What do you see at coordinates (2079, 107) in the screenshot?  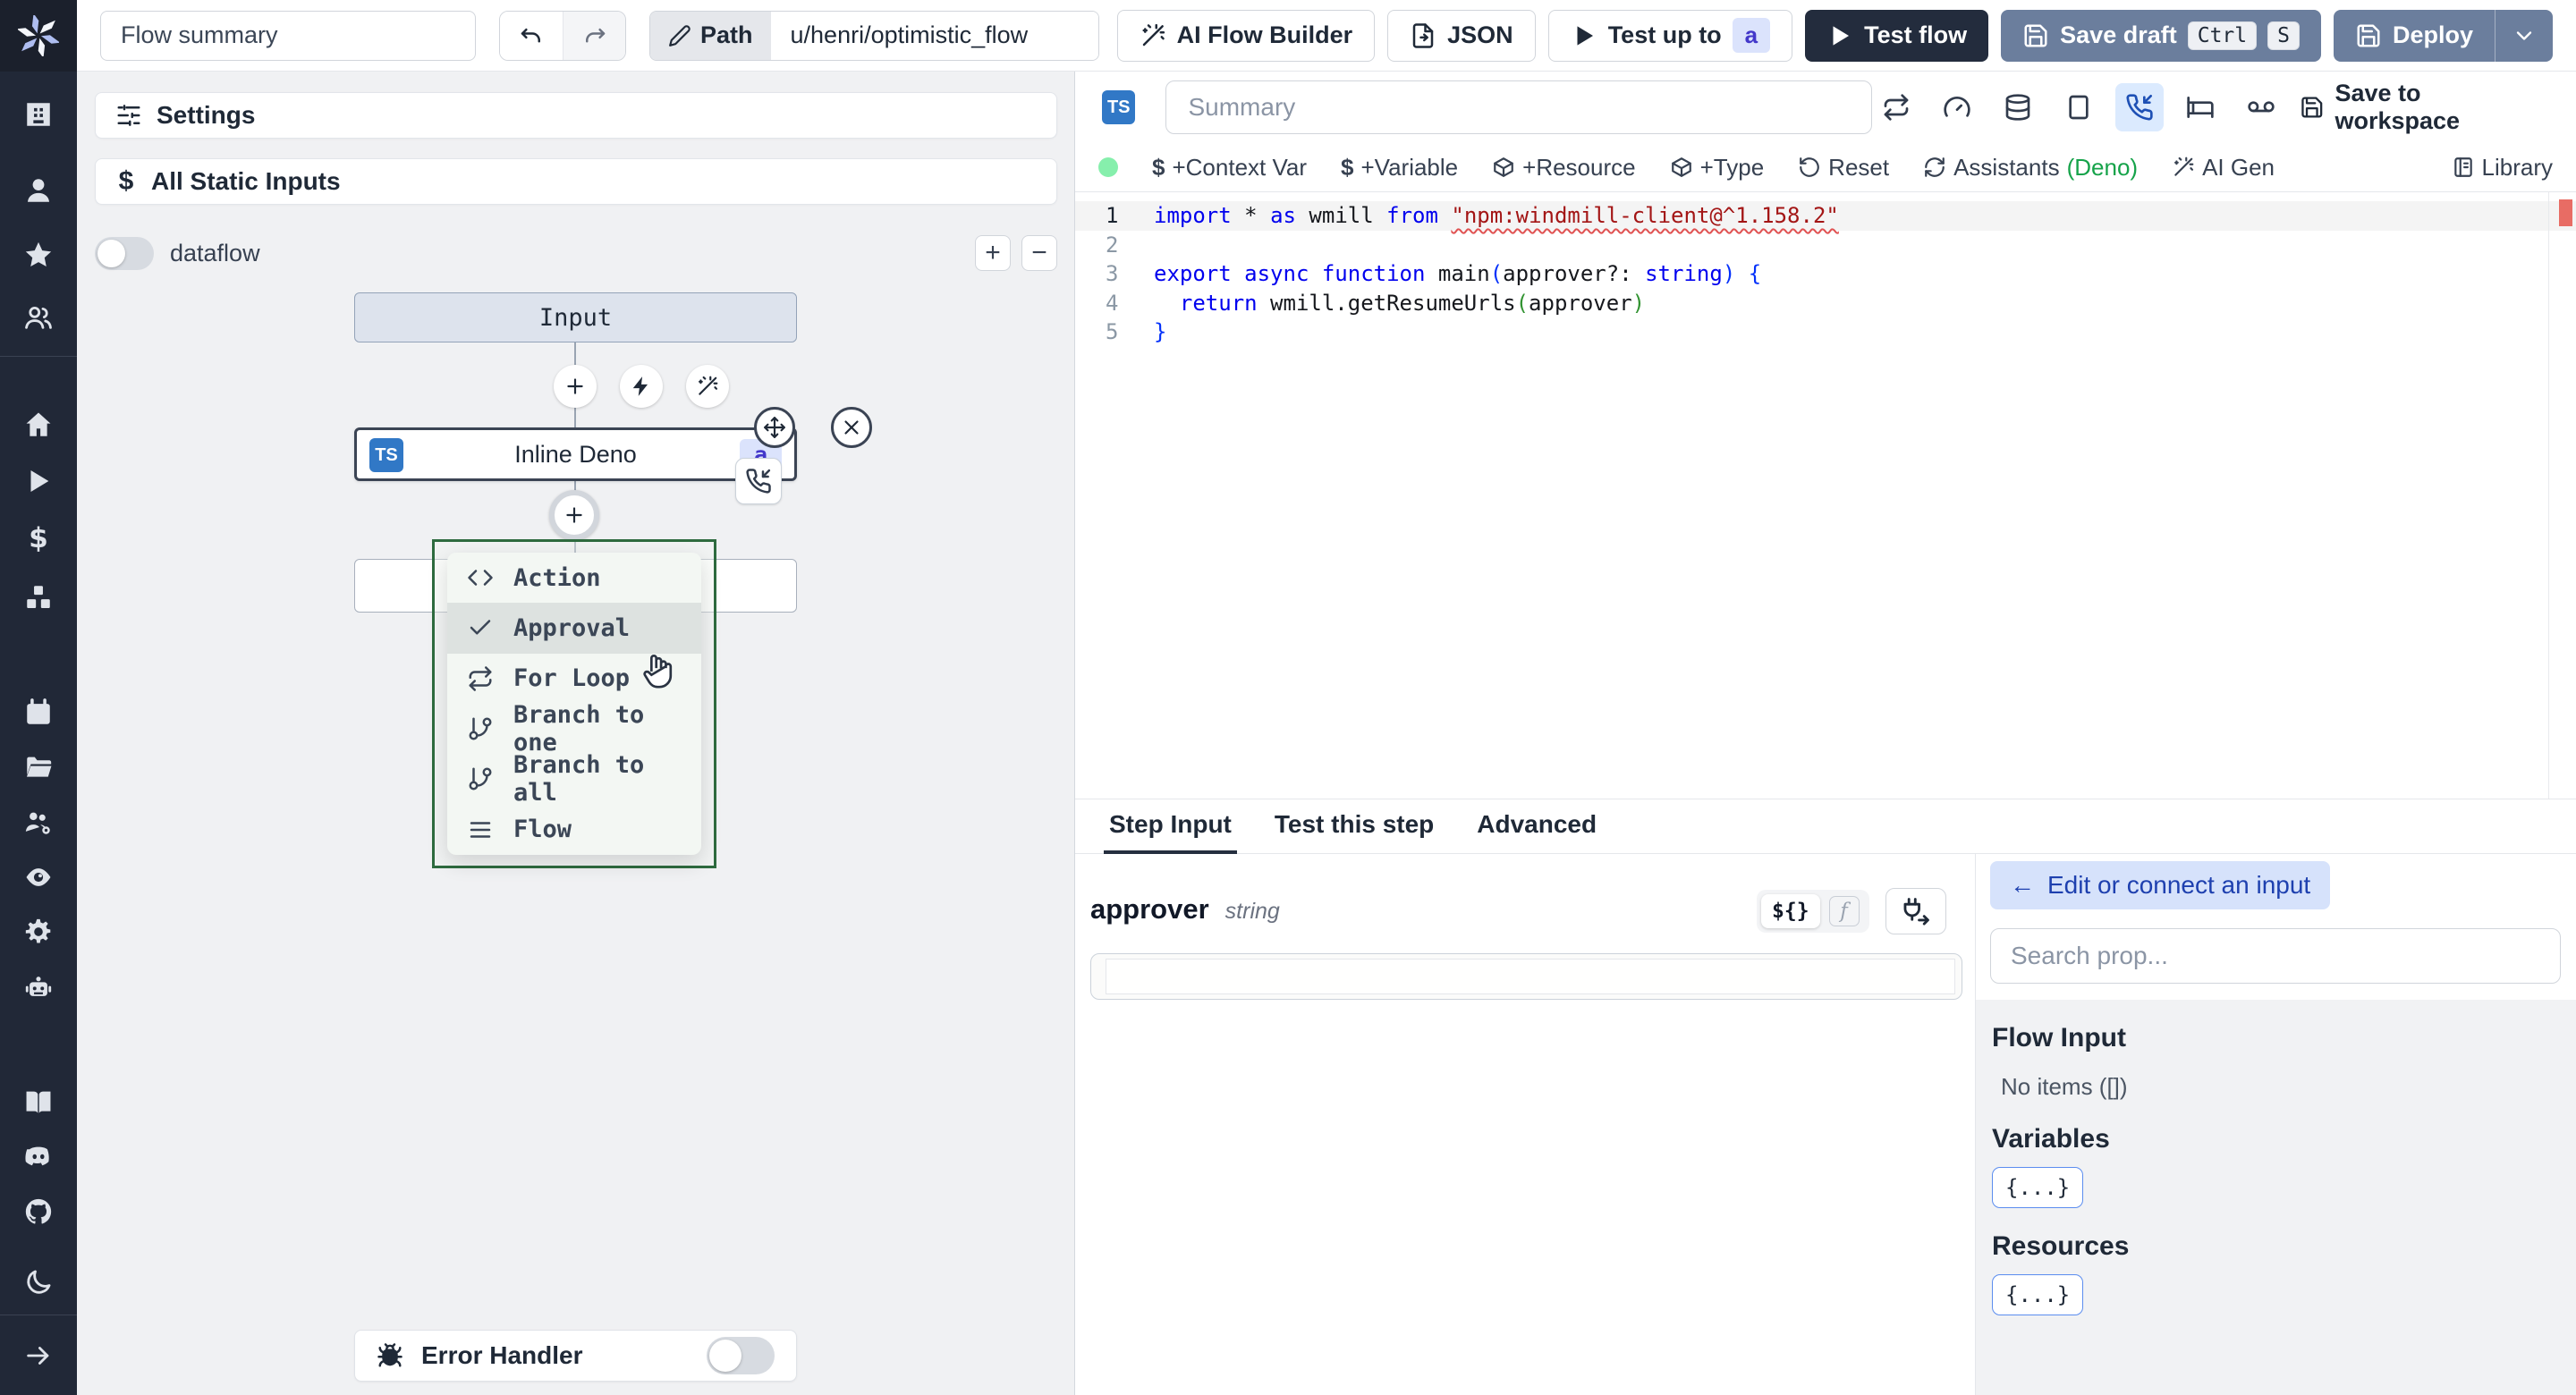 I see `concurrency-button` at bounding box center [2079, 107].